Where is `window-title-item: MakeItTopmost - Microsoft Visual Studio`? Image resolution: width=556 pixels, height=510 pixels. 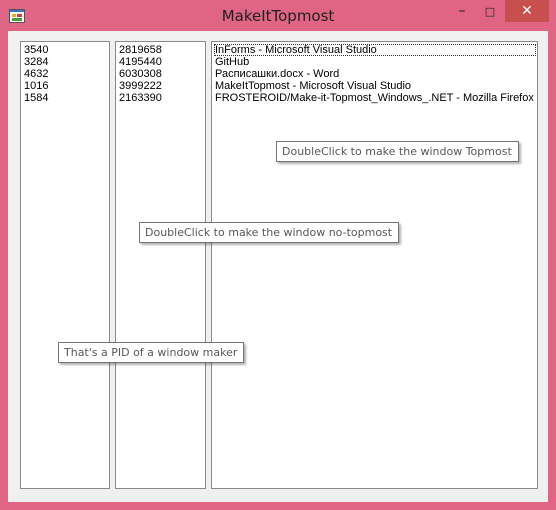
window-title-item: MakeItTopmost - Microsoft Visual Studio is located at coordinates (375, 86).